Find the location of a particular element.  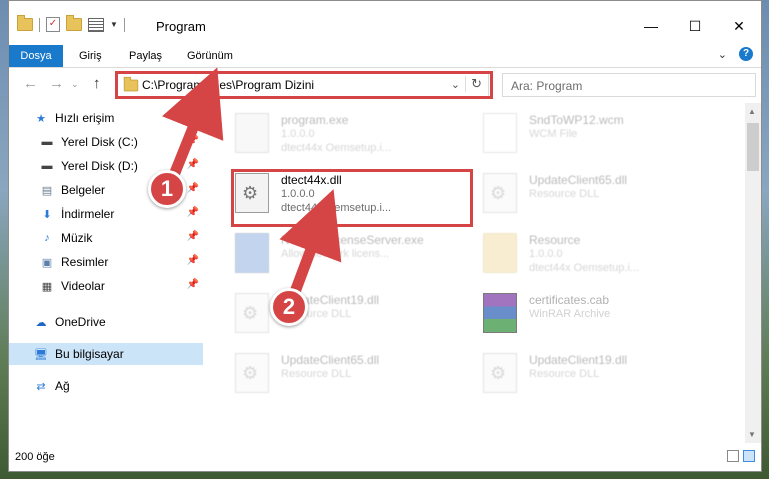

arrow-to-address-bar is located at coordinates (193, 126).